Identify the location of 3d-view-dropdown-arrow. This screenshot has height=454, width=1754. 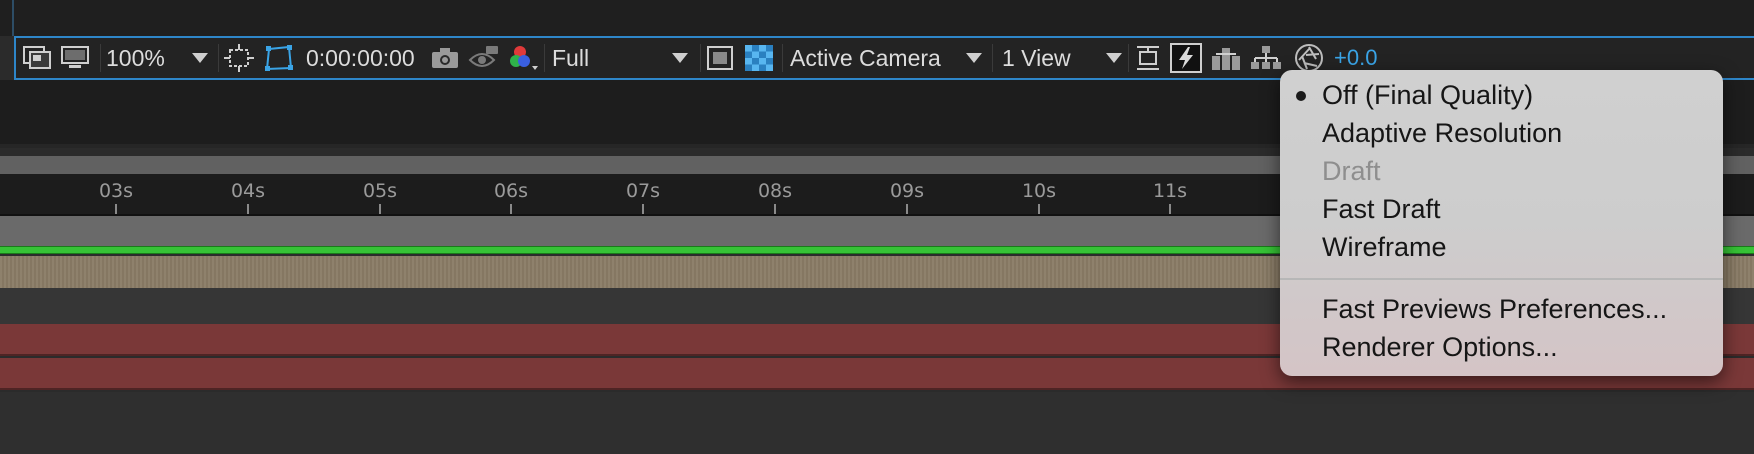
(974, 58).